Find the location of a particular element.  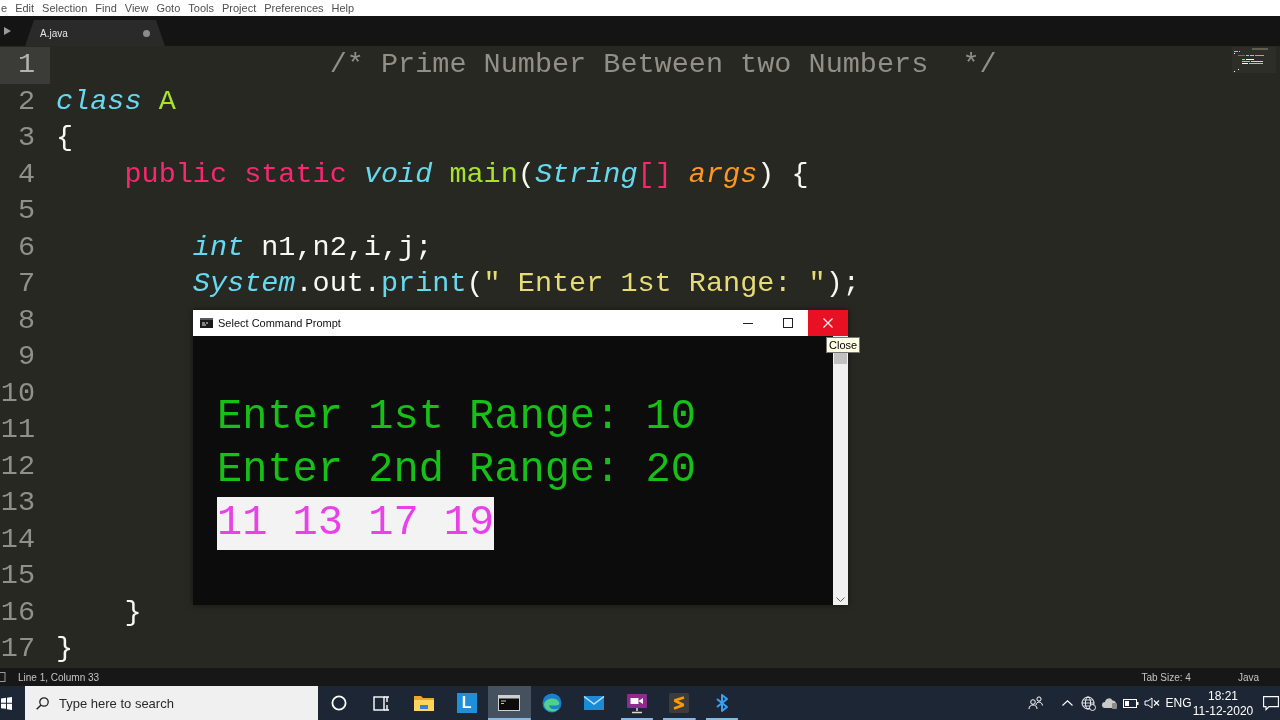

four-squares-icon is located at coordinates (6, 703).